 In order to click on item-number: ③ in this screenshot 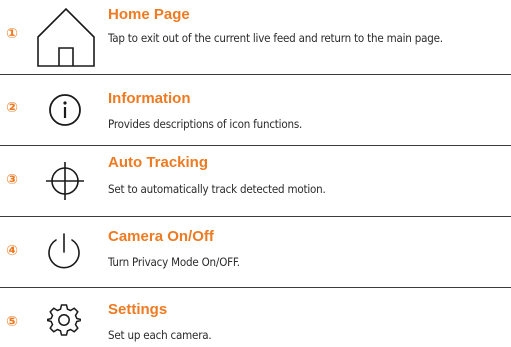, I will do `click(12, 180)`.